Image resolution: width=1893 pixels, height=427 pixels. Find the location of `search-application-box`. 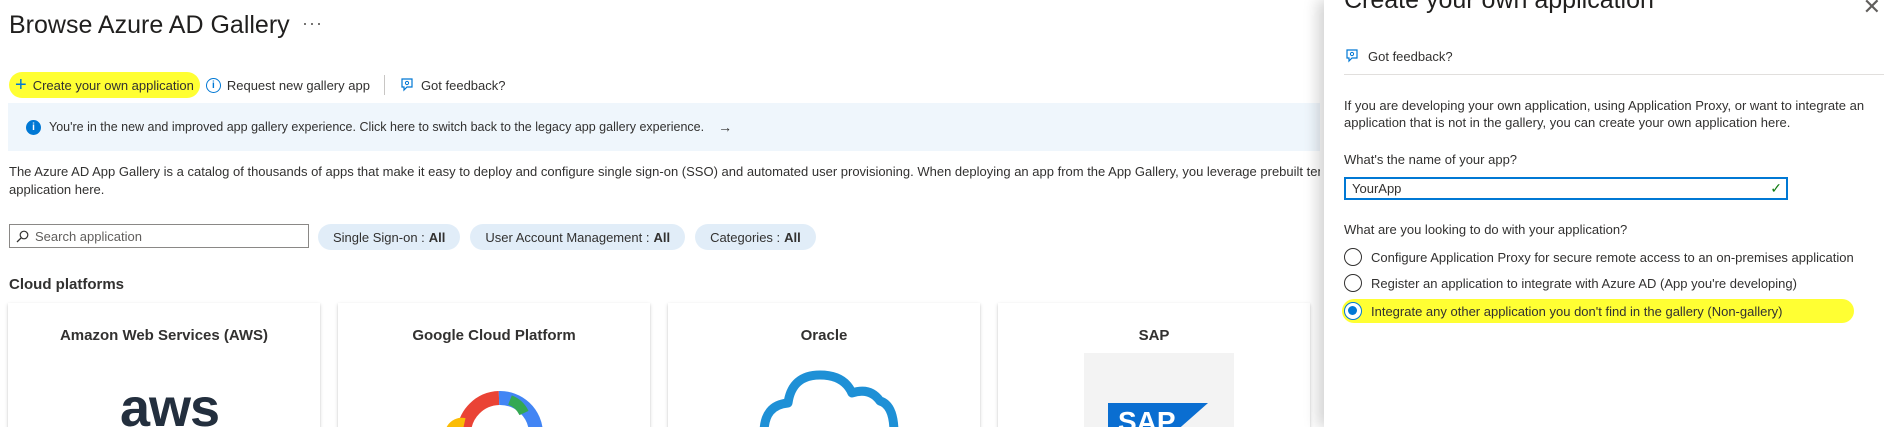

search-application-box is located at coordinates (159, 236).